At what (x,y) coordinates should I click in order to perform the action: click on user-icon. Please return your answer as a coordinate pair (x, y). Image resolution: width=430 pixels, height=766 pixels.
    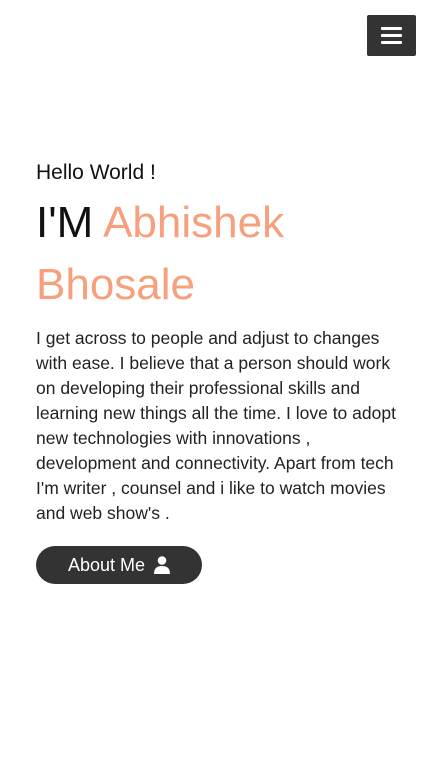
    Looking at the image, I should click on (162, 565).